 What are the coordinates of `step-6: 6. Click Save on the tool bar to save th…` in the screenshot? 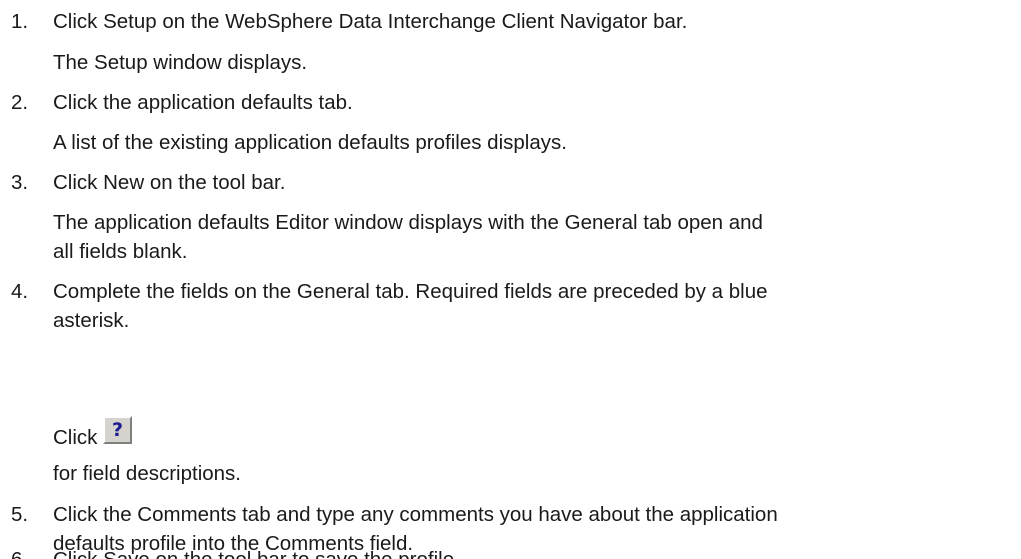 It's located at (500, 552).